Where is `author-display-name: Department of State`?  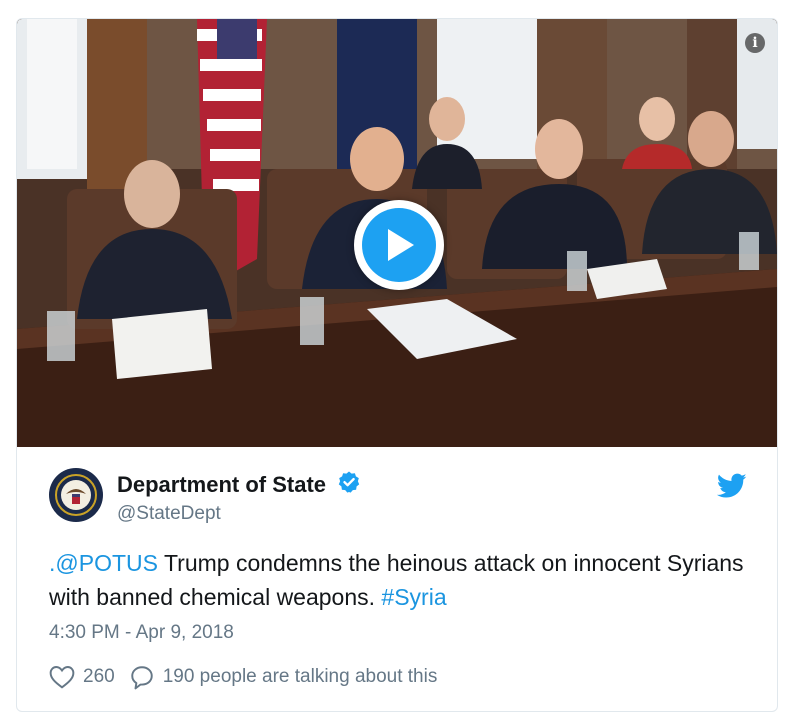
author-display-name: Department of State is located at coordinates (221, 485).